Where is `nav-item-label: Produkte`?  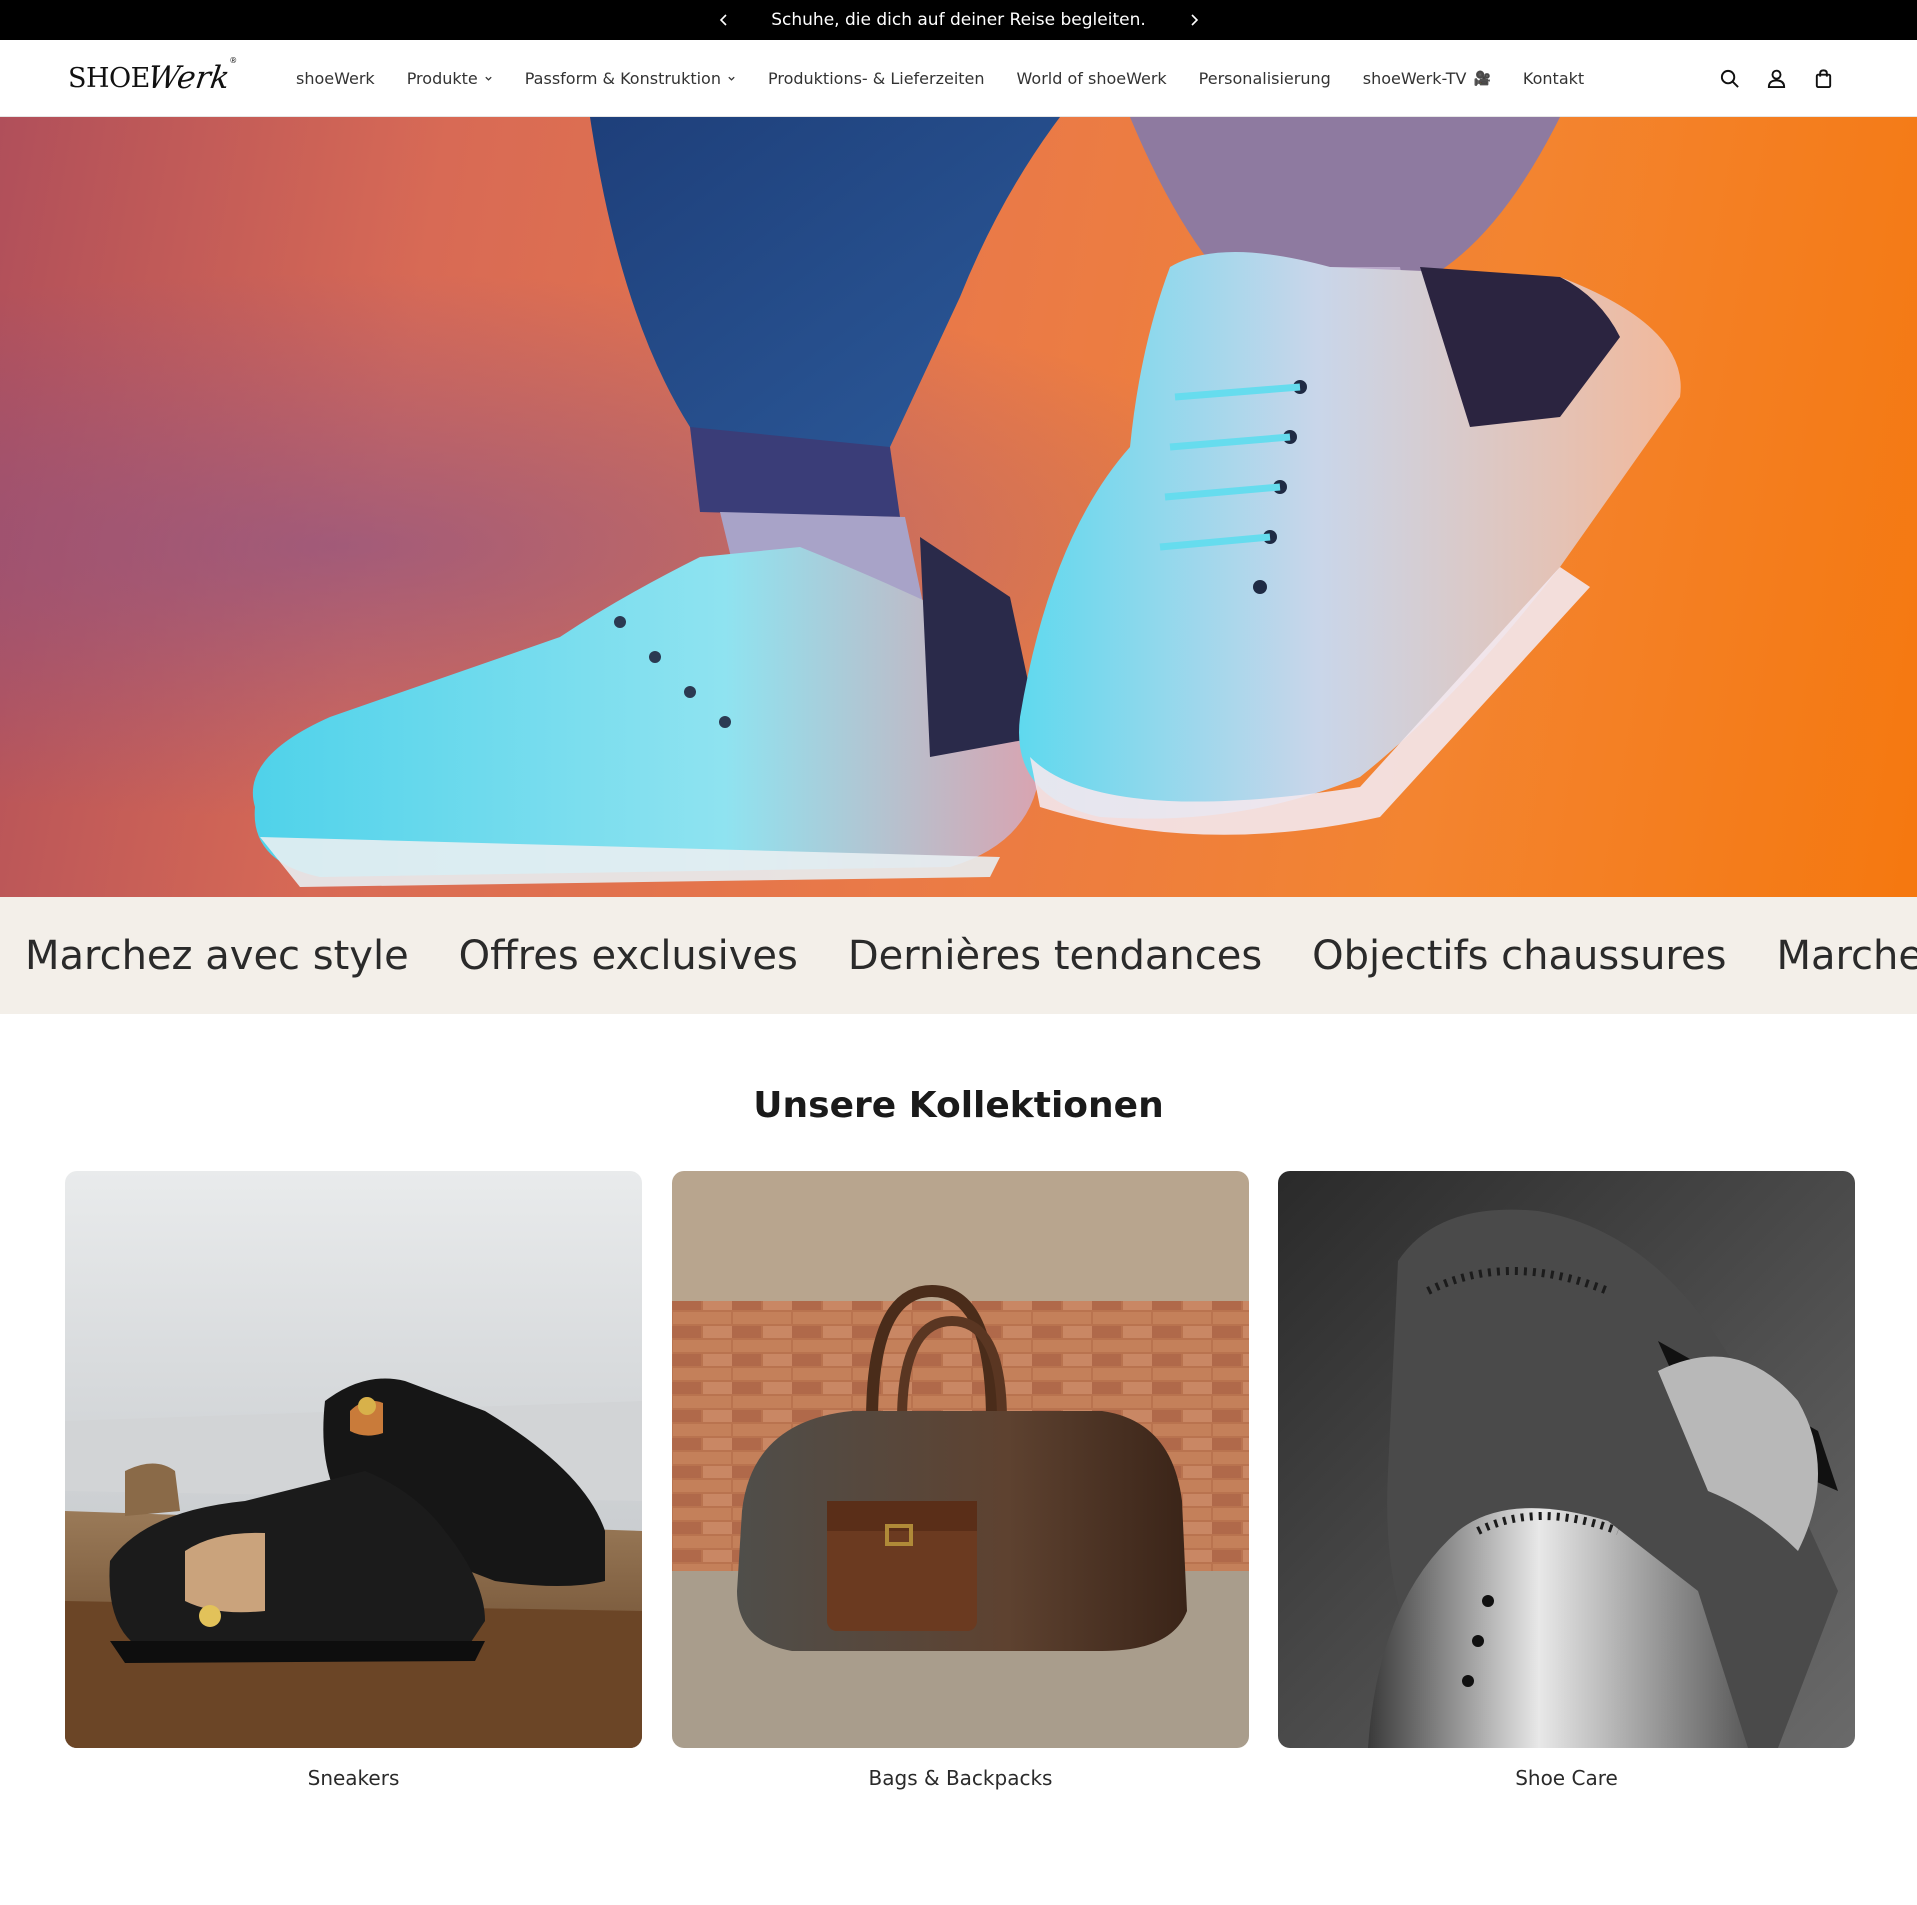
nav-item-label: Produkte is located at coordinates (442, 78).